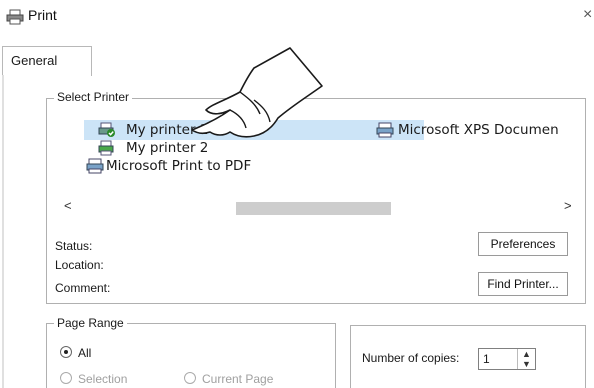  I want to click on window-title: Print, so click(42, 15).